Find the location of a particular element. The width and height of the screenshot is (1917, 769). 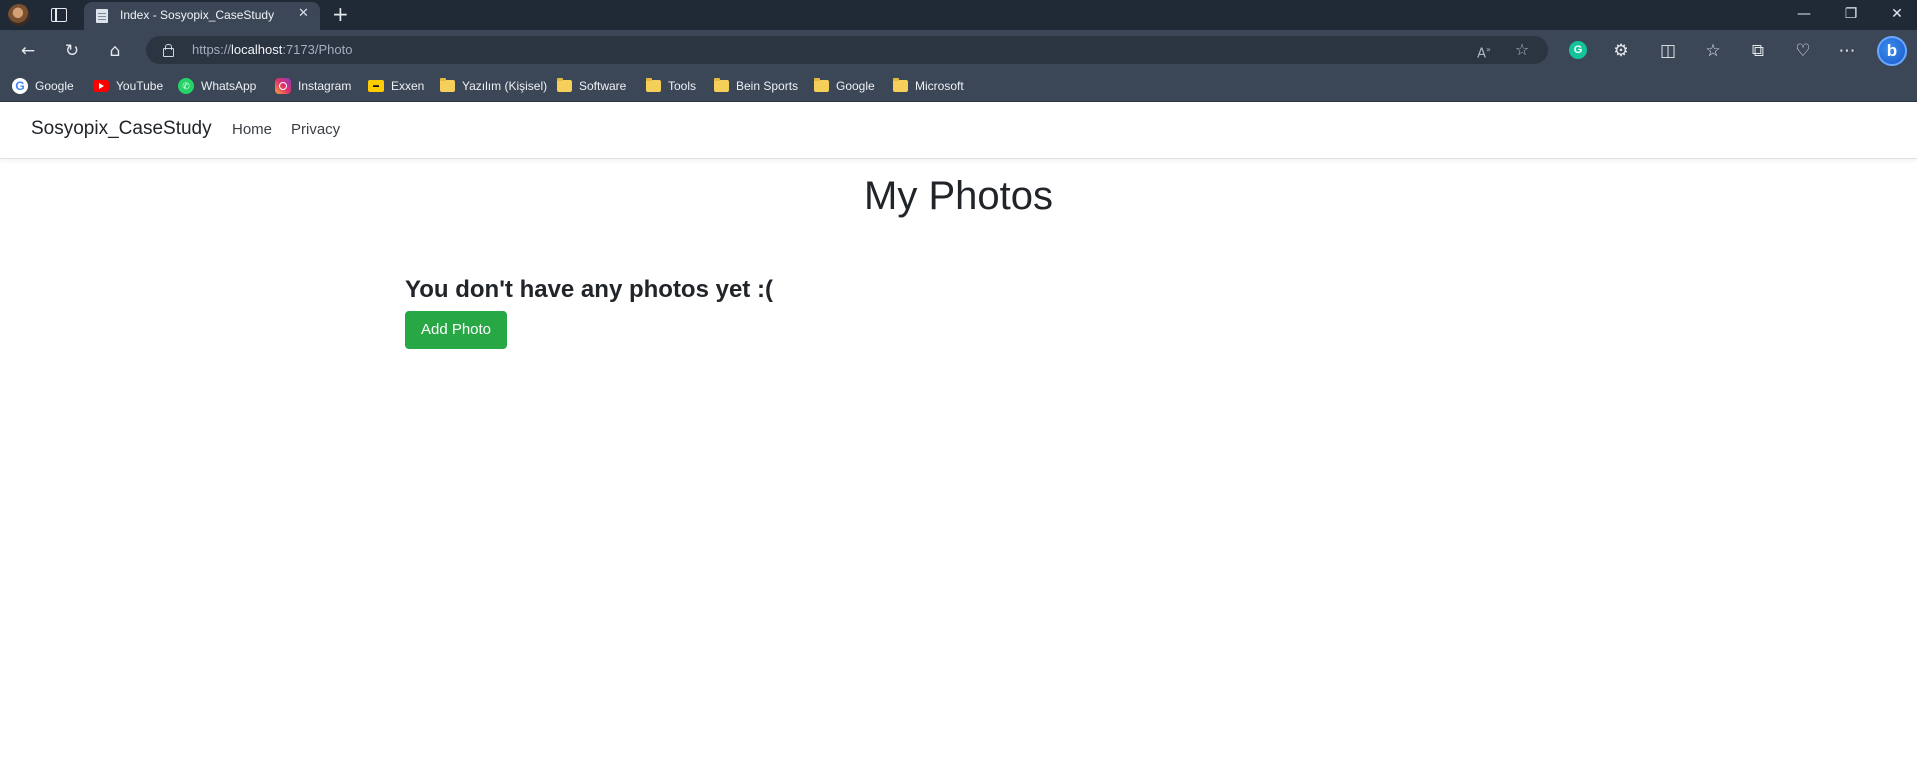

tab-close-icon: ✕ is located at coordinates (303, 13).